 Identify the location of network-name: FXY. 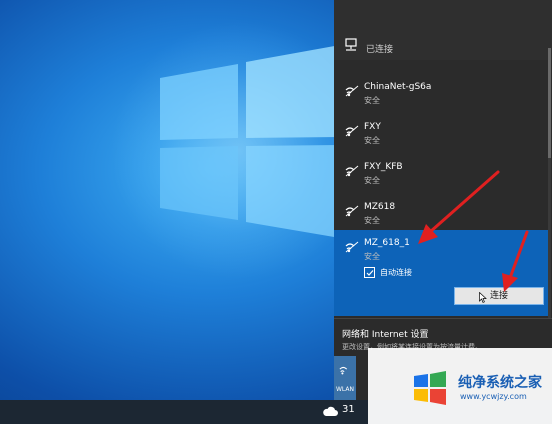
(372, 127).